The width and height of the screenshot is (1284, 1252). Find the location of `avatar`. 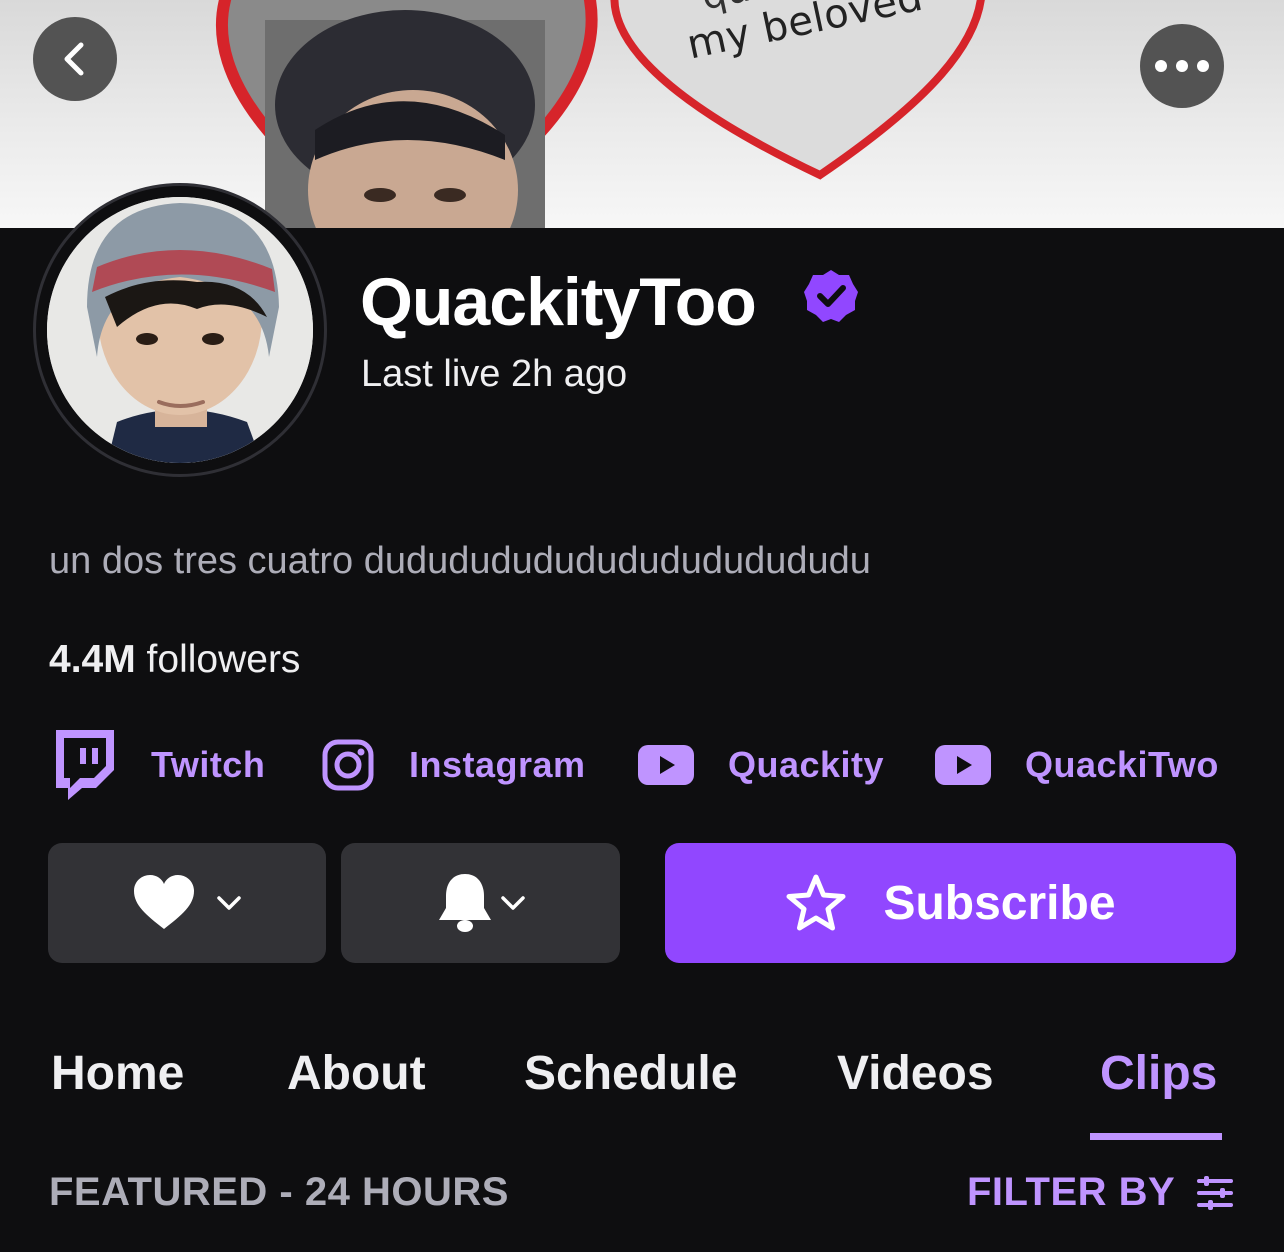

avatar is located at coordinates (180, 330).